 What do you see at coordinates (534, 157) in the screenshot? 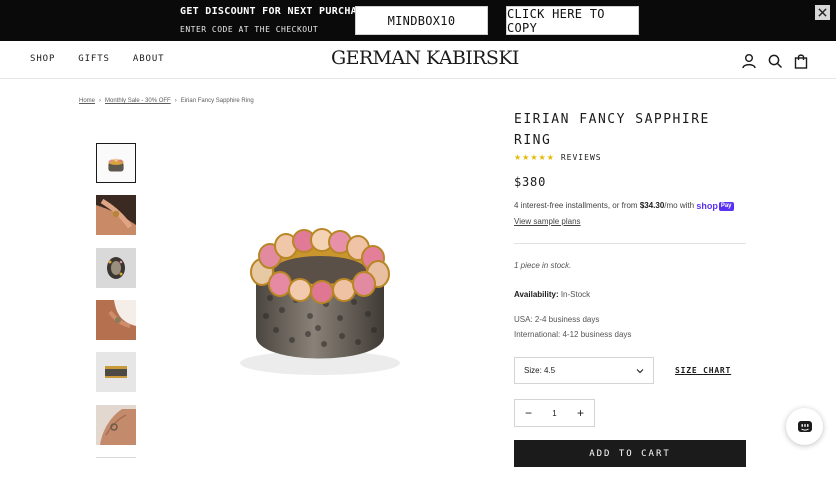
I see `rating-stars: ★★★★★` at bounding box center [534, 157].